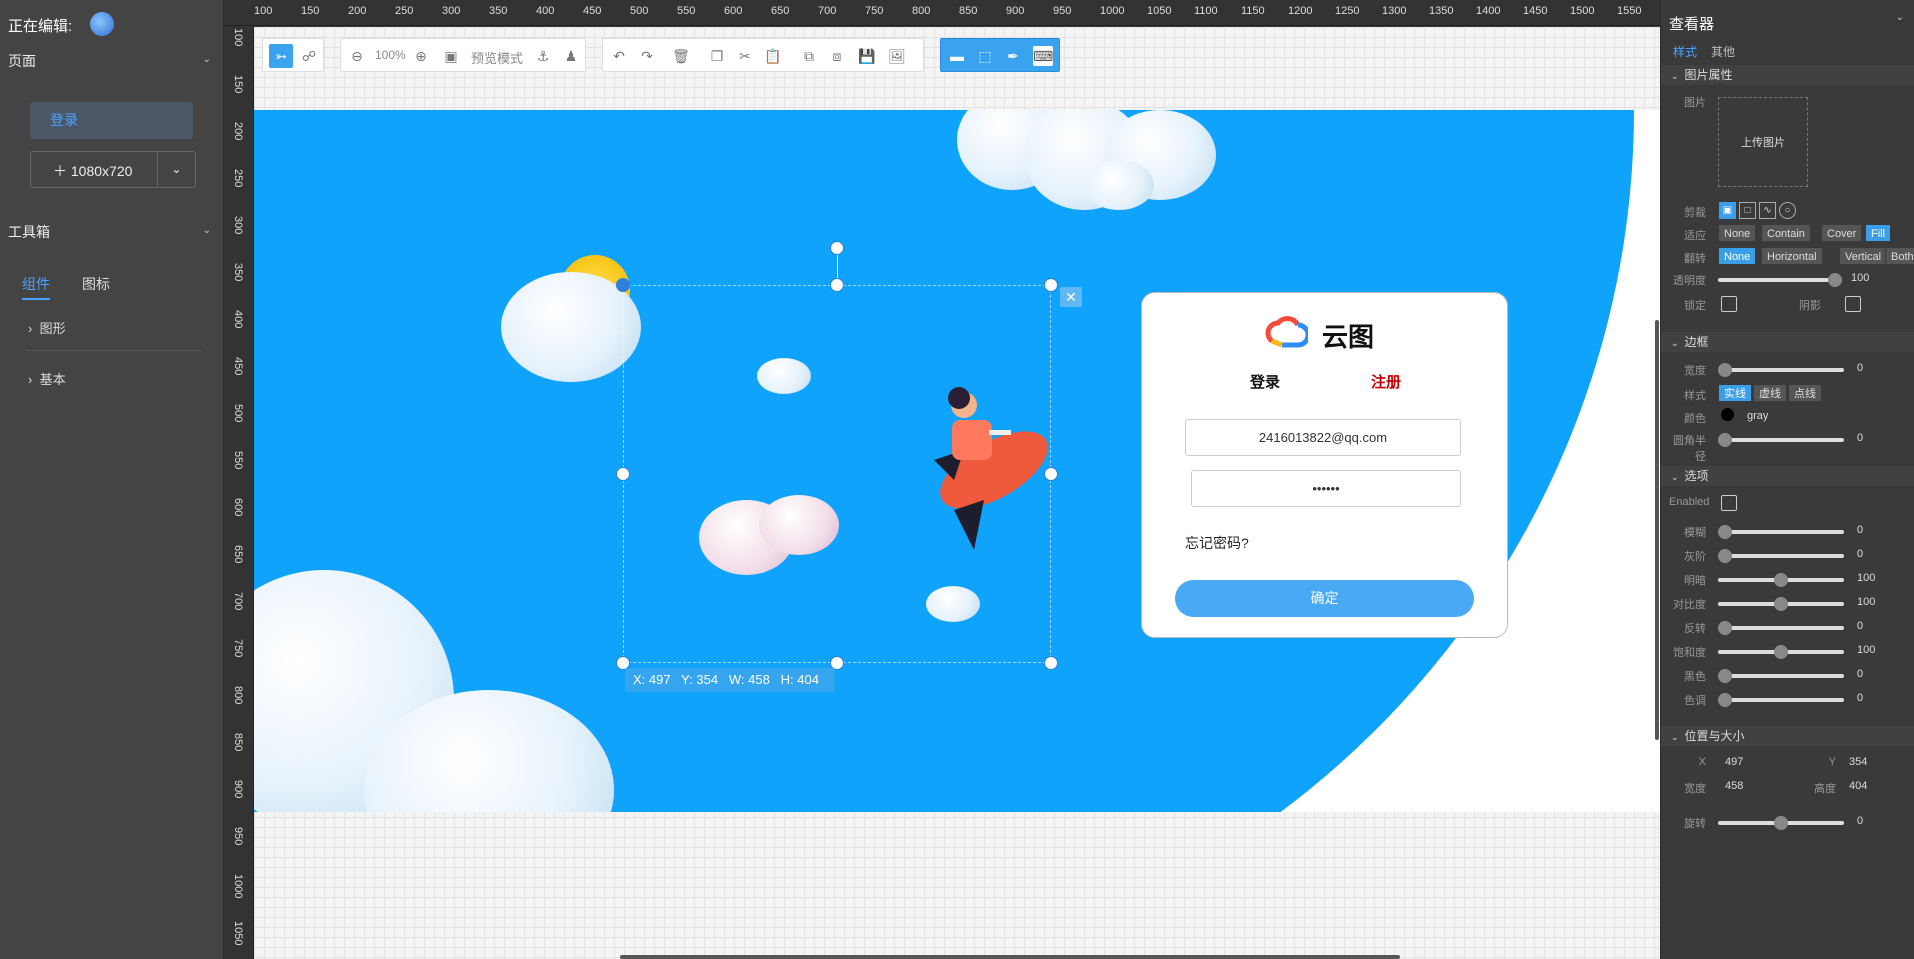 The width and height of the screenshot is (1914, 959). Describe the element at coordinates (1323, 437) in the screenshot. I see `email-field: 2416013822@qq.com` at that location.